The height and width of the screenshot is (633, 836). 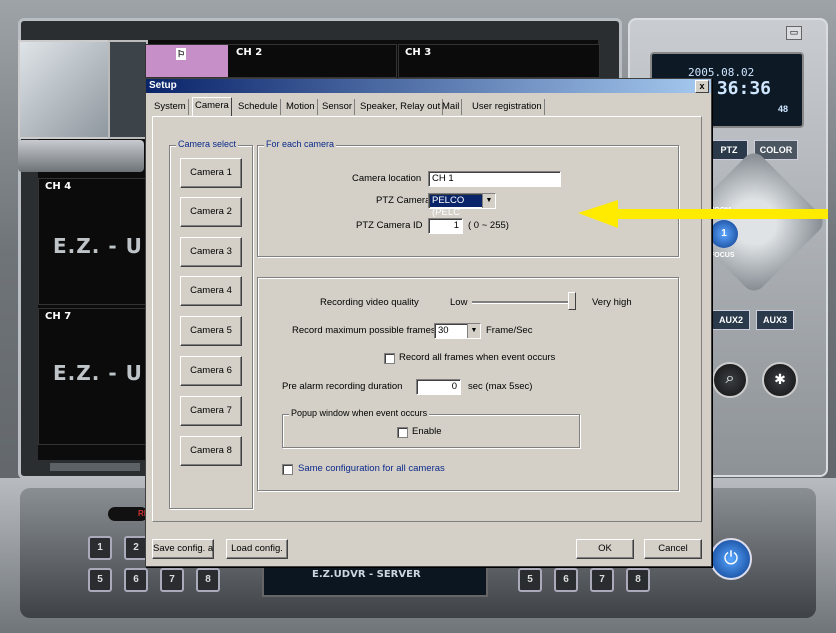 What do you see at coordinates (488, 225) in the screenshot?
I see `ptz-id-range: ( 0 ~ 255)` at bounding box center [488, 225].